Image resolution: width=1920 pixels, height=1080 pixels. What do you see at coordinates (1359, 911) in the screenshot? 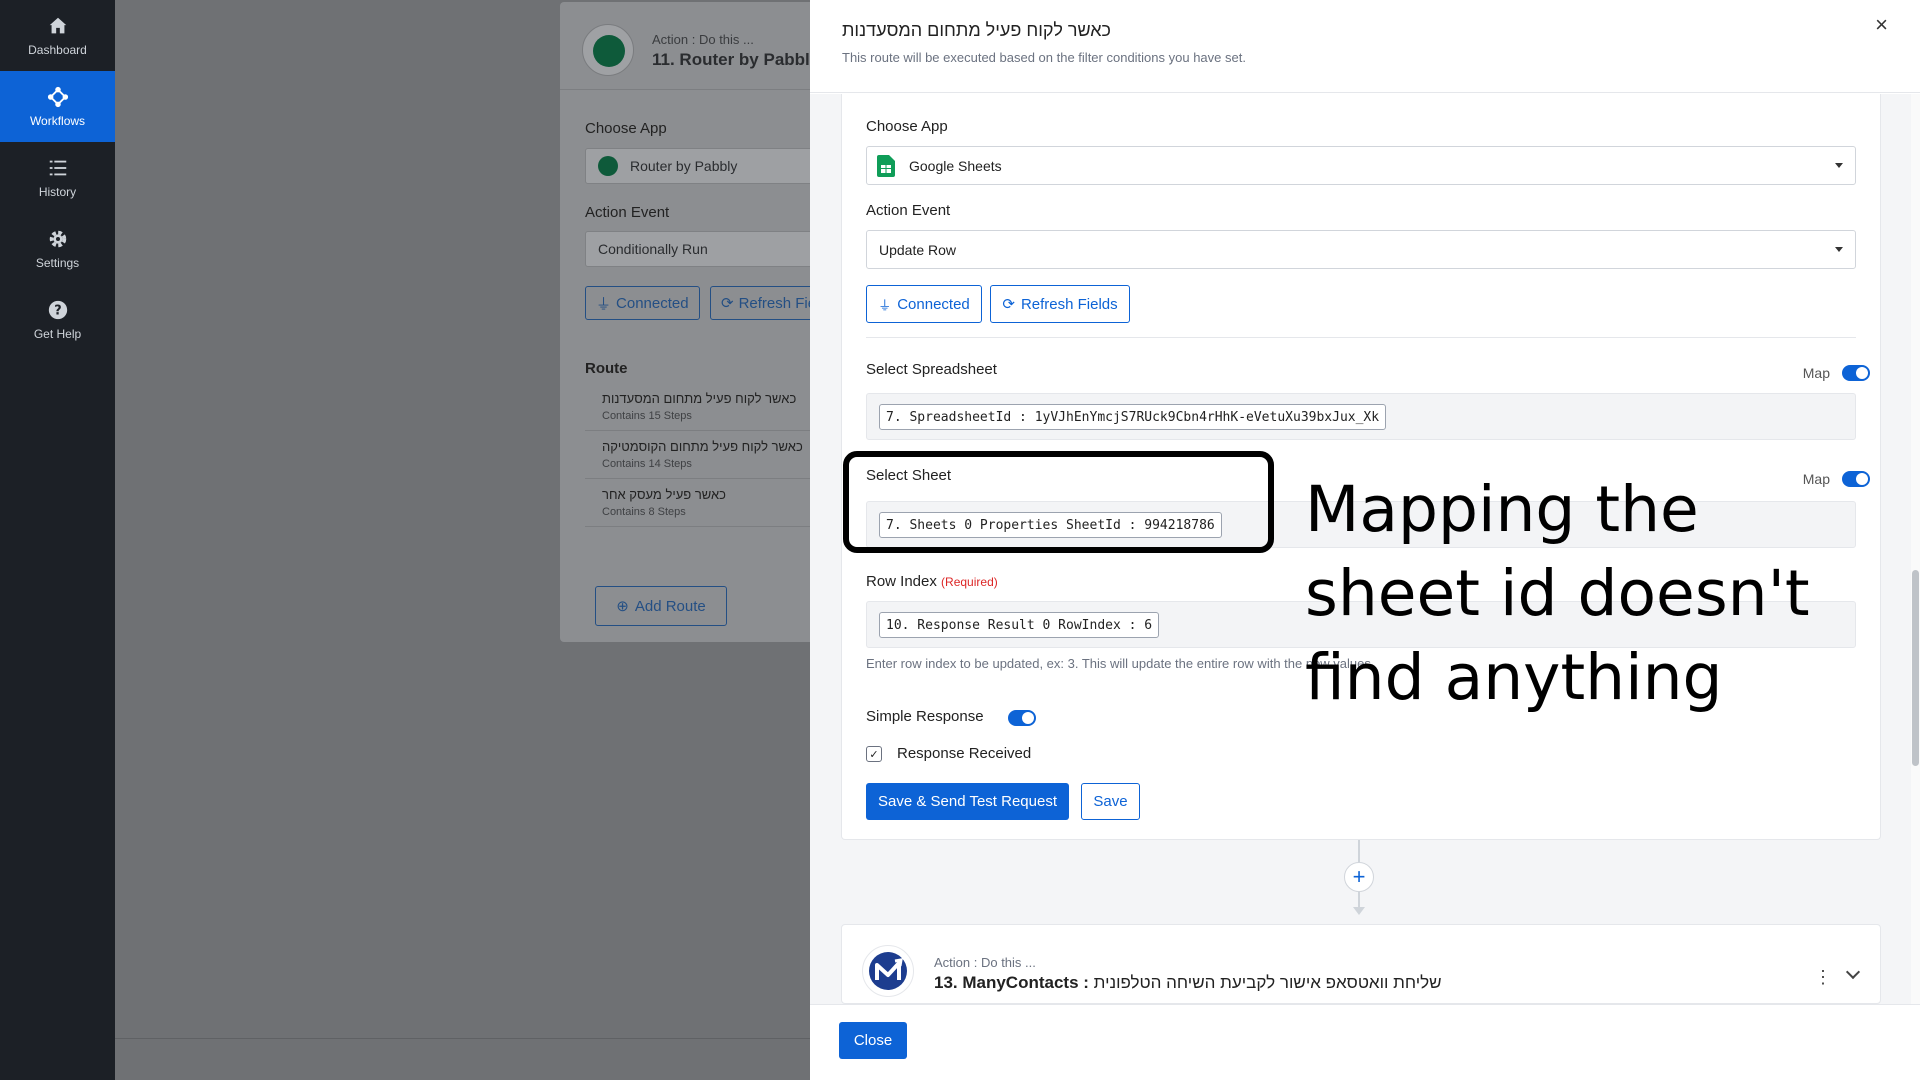
I see `arrow-down-icon` at bounding box center [1359, 911].